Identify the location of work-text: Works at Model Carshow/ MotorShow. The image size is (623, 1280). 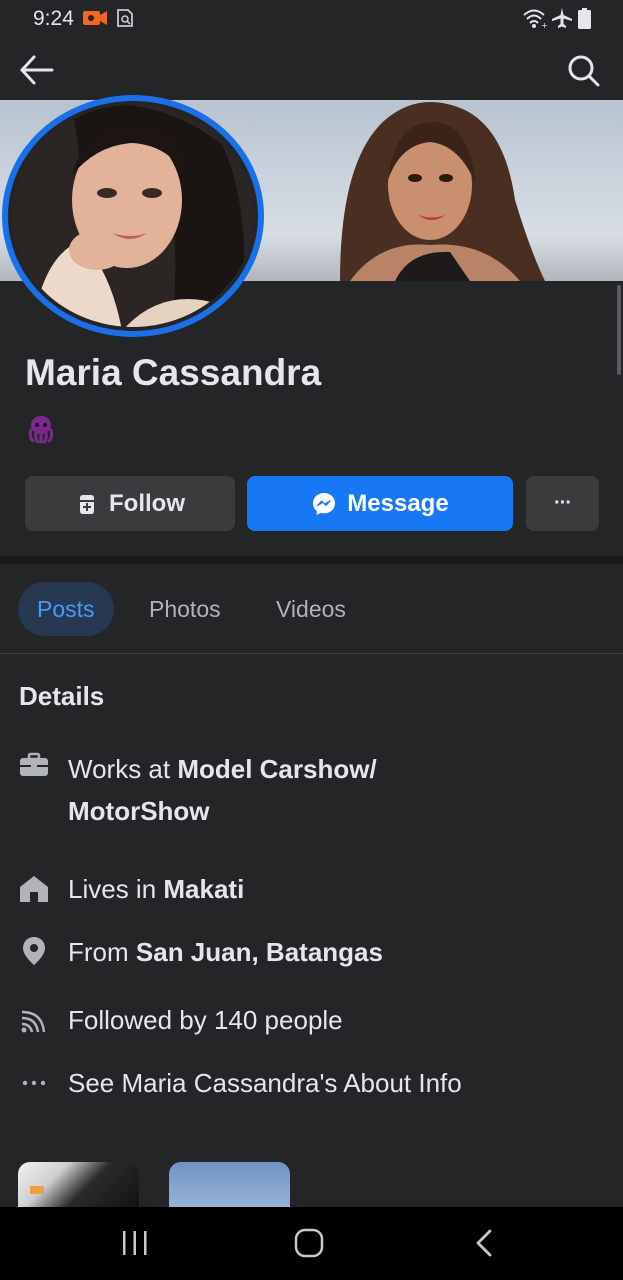
(328, 790).